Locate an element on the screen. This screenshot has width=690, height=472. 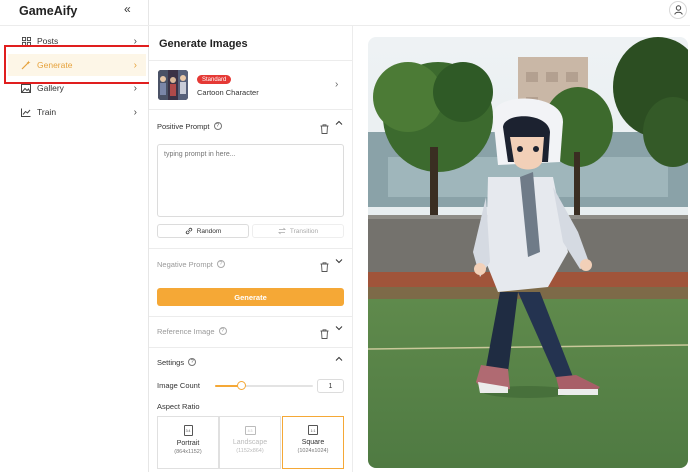
landscape-icon: 4:3 is located at coordinates (250, 430).